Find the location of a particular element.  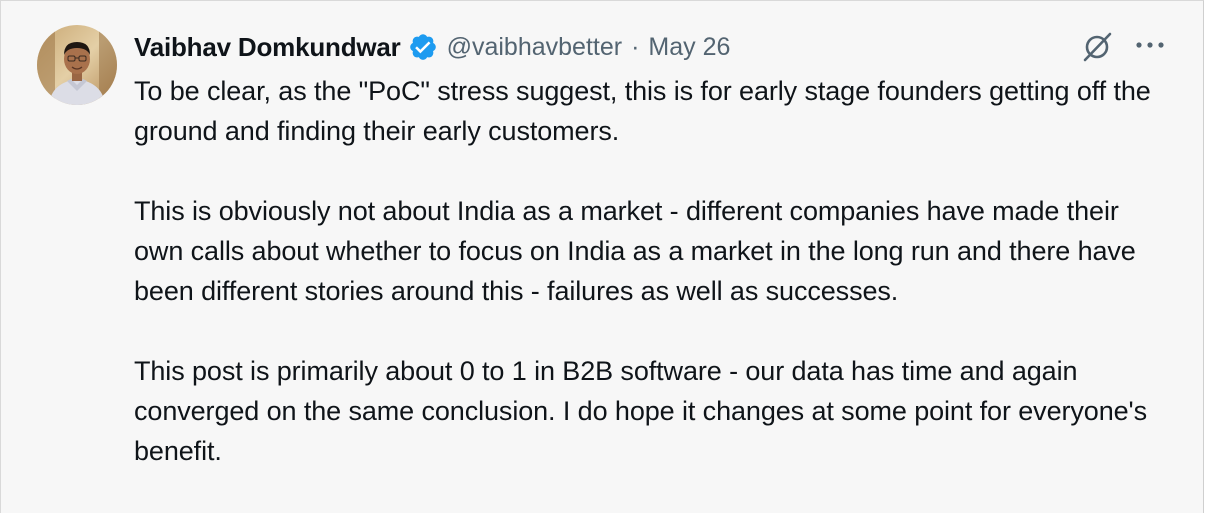

verified-badge-icon is located at coordinates (423, 47).